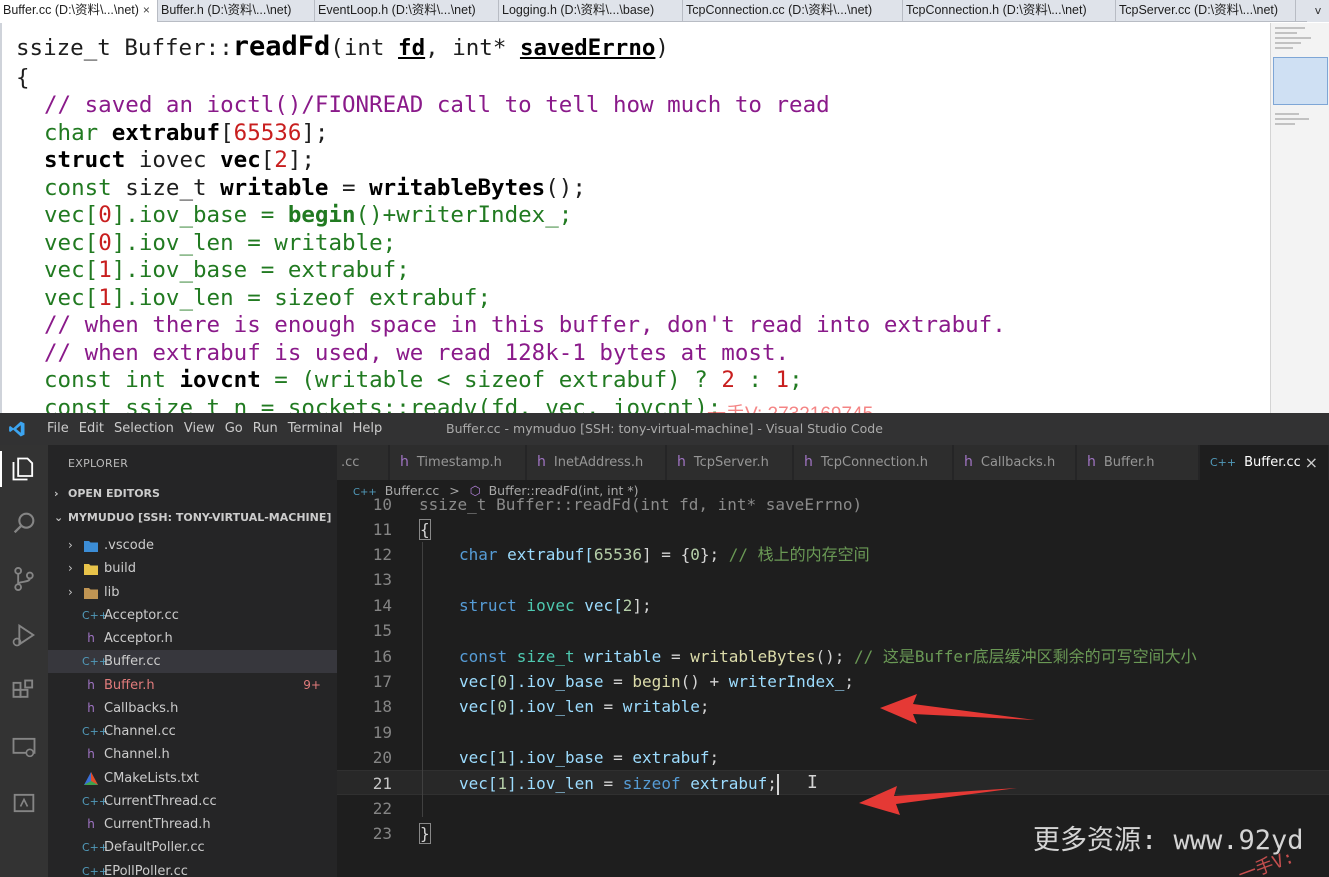 The image size is (1329, 877). What do you see at coordinates (199, 429) in the screenshot?
I see `menu-view: View` at bounding box center [199, 429].